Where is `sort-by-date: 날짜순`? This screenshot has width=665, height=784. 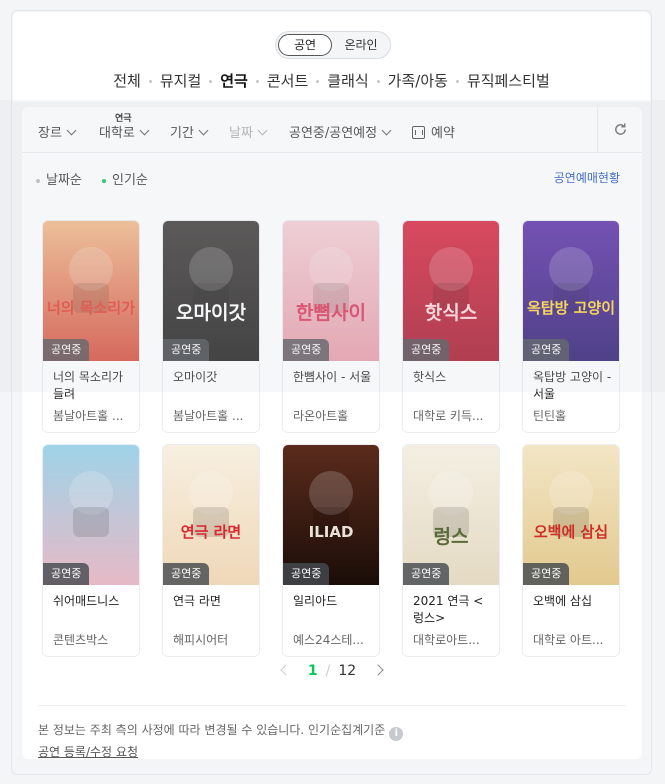
sort-by-date: 날짜순 is located at coordinates (59, 178).